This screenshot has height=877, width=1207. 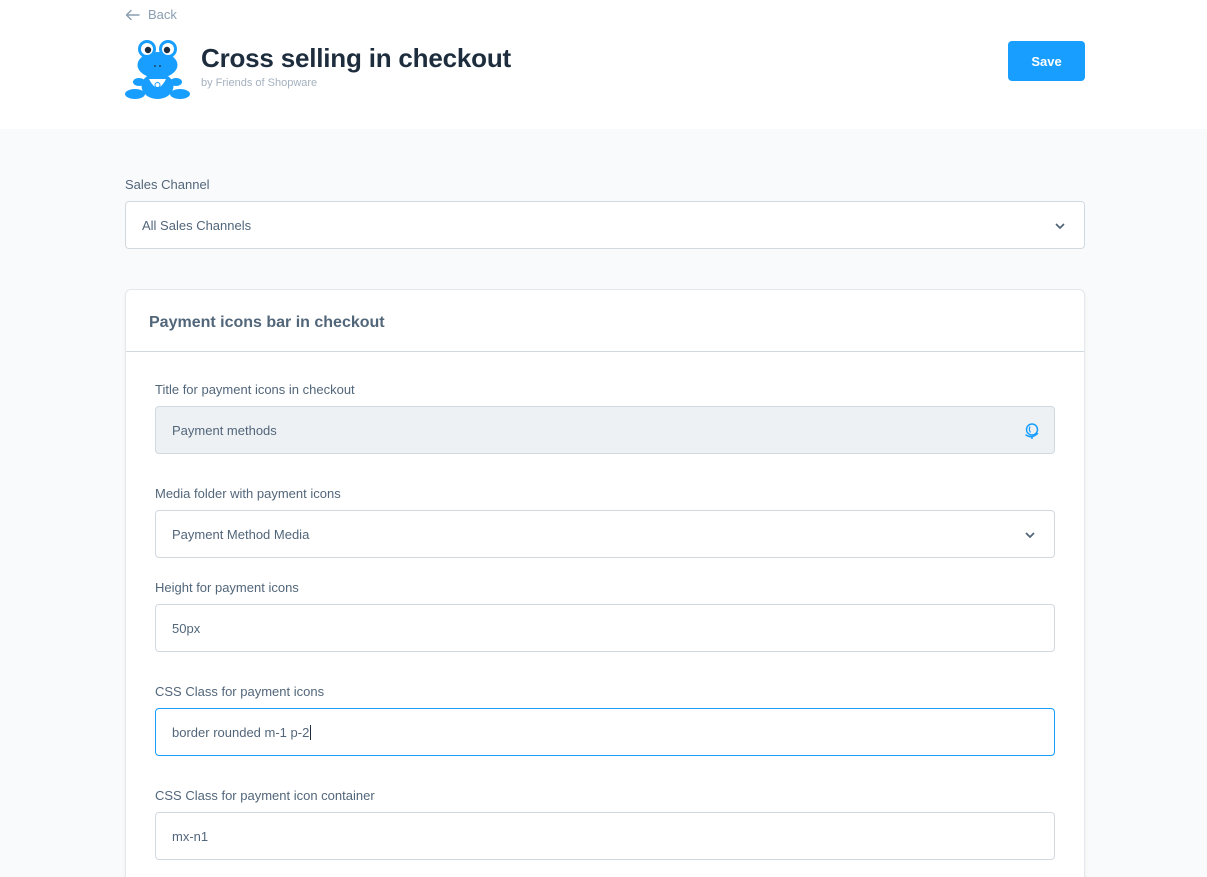 I want to click on sales-channel-select: All Sales Channels, so click(x=605, y=225).